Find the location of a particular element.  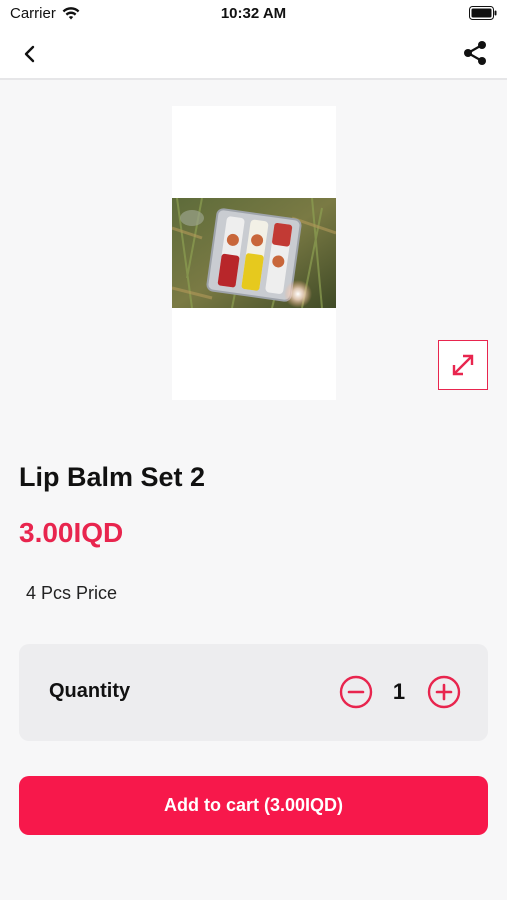

status-bar: Carrier 10:32 AM is located at coordinates (253, 14).